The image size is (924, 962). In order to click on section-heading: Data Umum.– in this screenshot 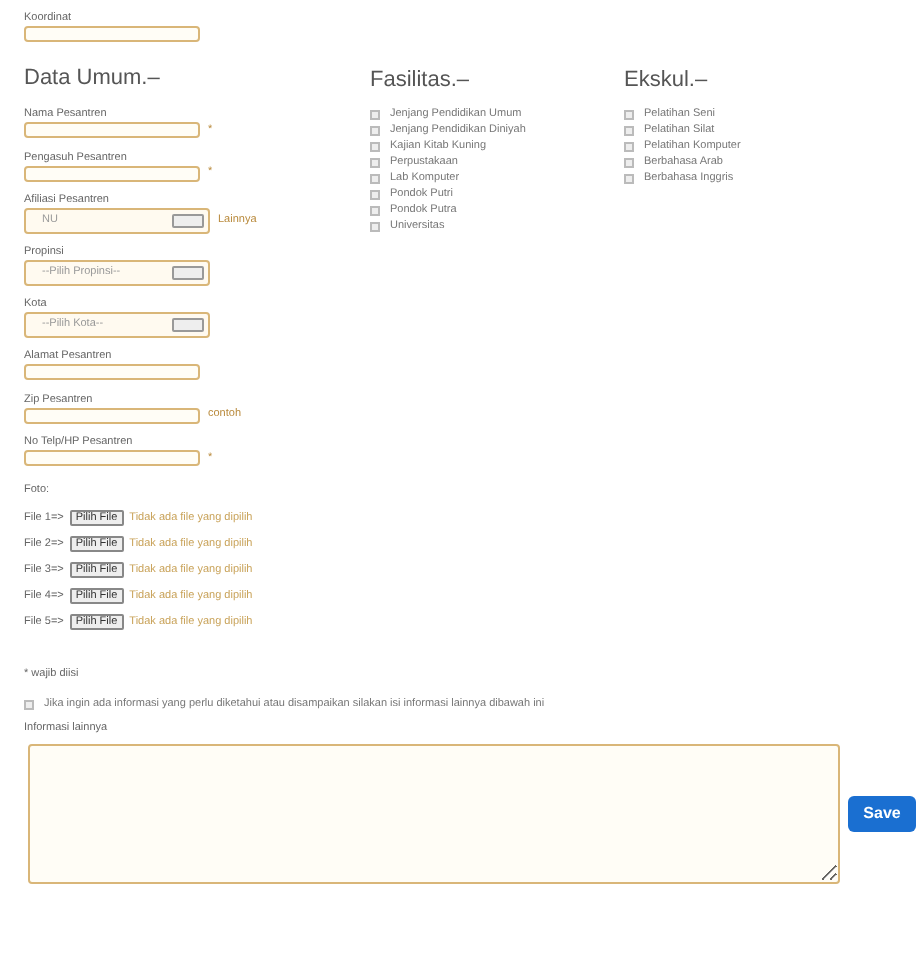, I will do `click(93, 79)`.